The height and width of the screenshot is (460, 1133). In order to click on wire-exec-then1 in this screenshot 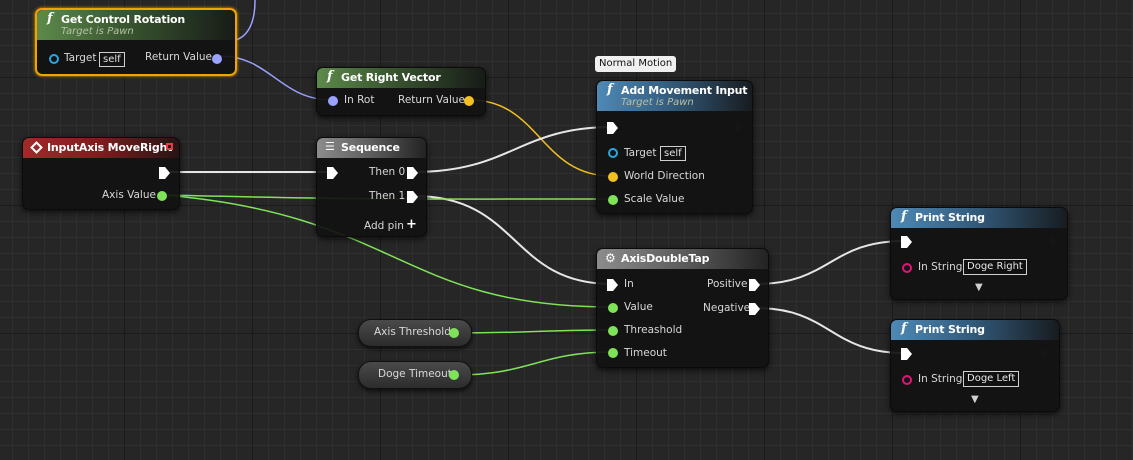, I will do `click(513, 240)`.